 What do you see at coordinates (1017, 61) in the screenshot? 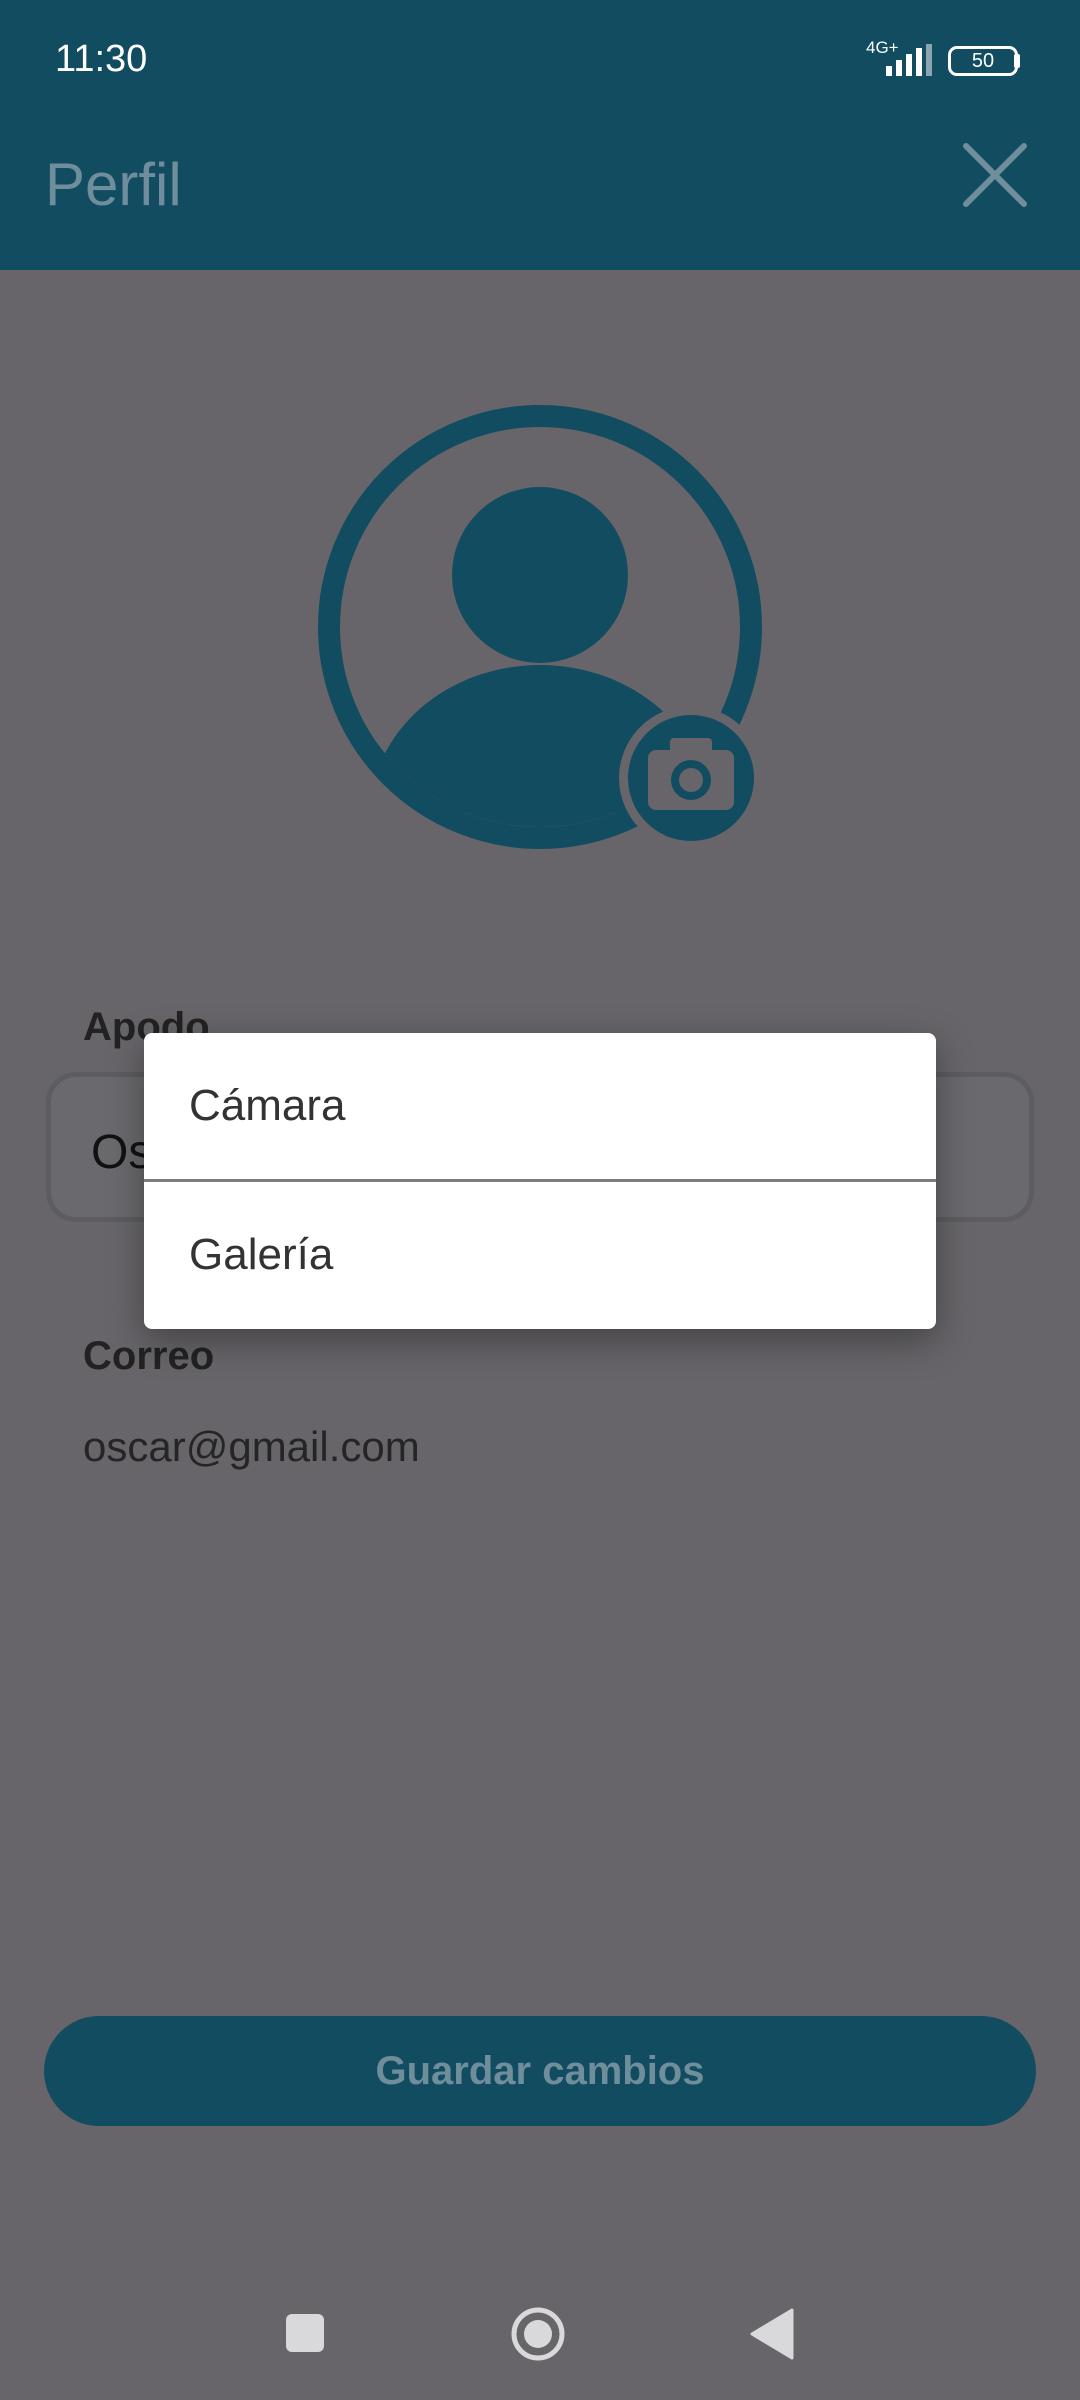
I see `battery-tip` at bounding box center [1017, 61].